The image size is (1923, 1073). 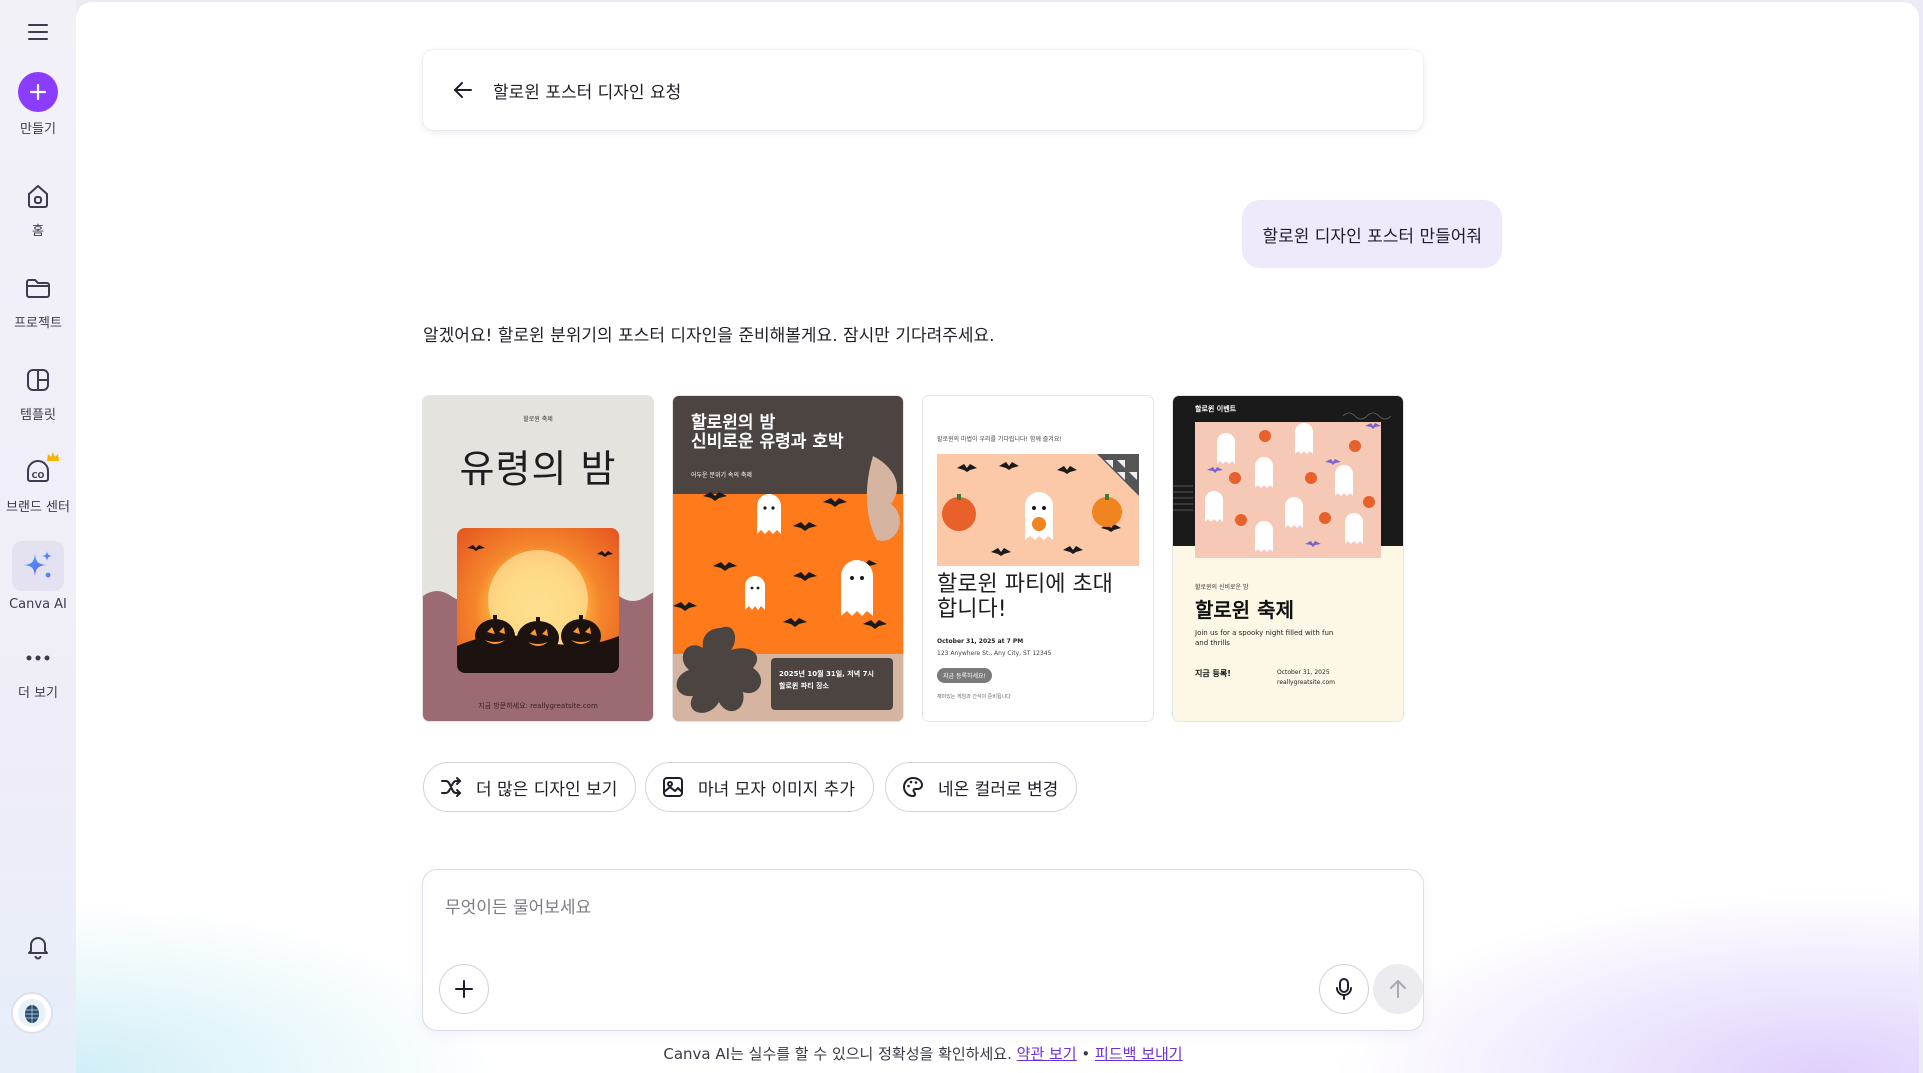 I want to click on chip-label: 네온 컬러로 변경, so click(x=998, y=789).